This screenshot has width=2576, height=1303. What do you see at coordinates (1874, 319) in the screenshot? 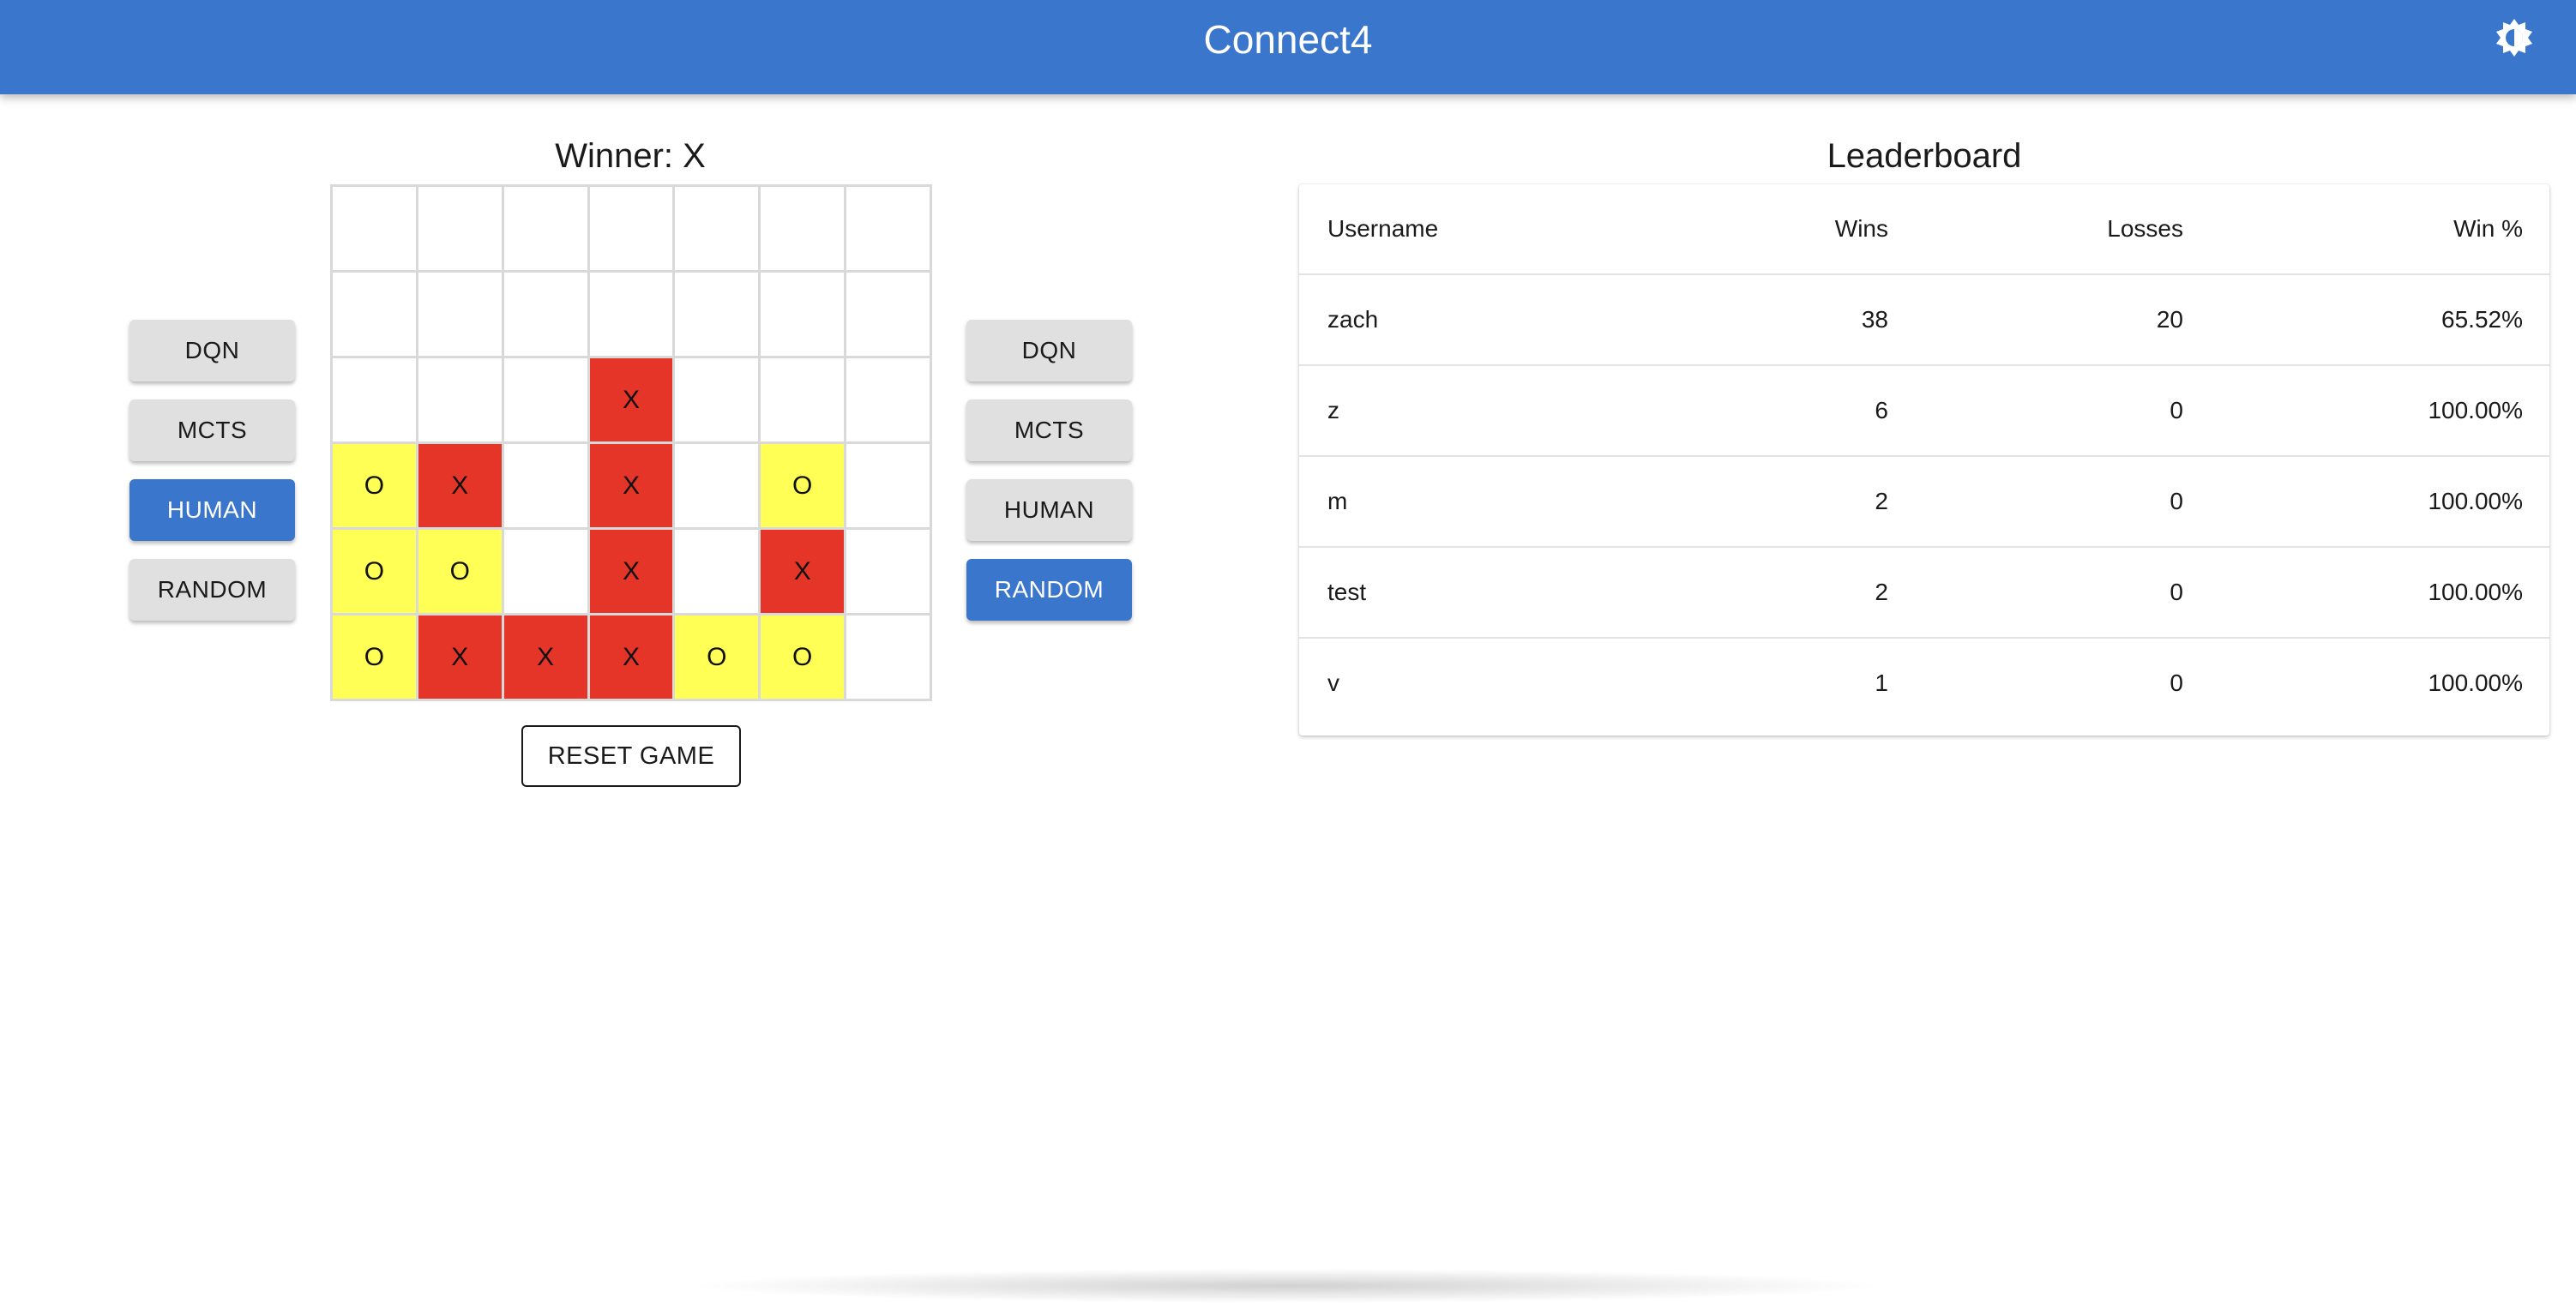
I see `cell-wins: 38` at bounding box center [1874, 319].